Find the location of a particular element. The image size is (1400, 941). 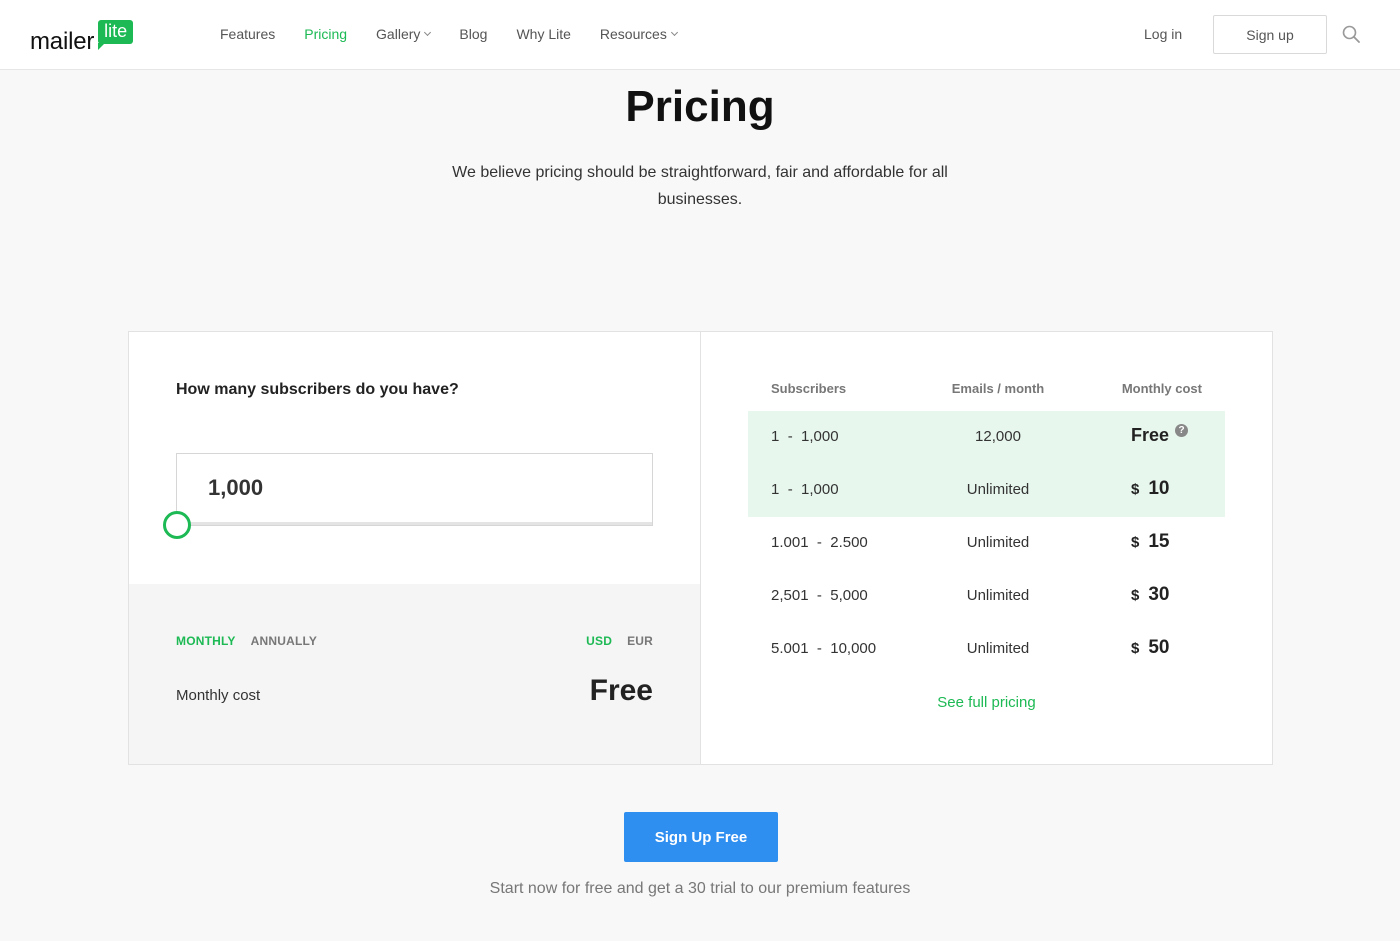

page-title: Pricing is located at coordinates (700, 106).